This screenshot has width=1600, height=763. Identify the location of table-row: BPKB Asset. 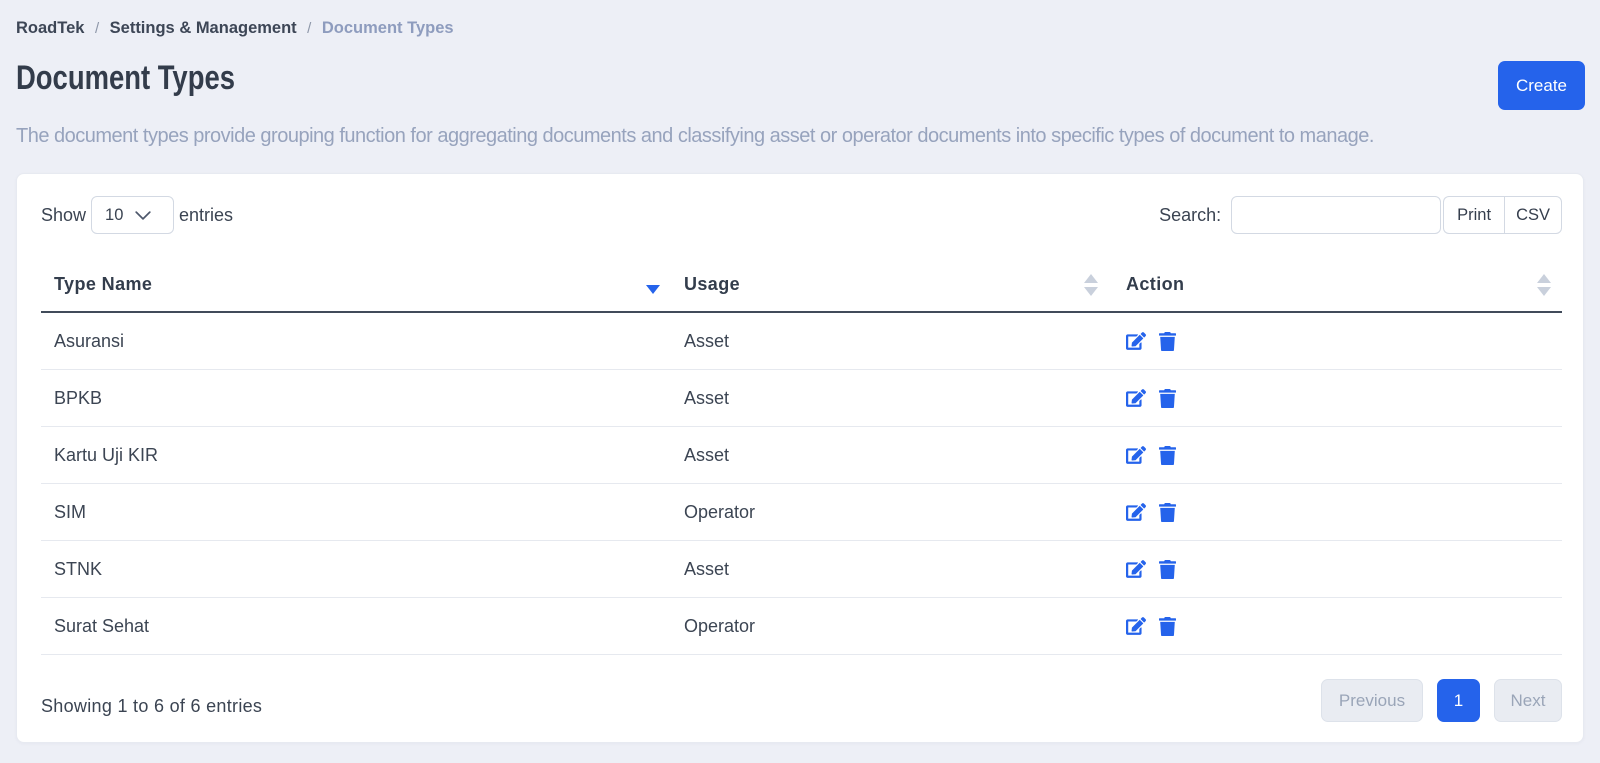
(801, 398).